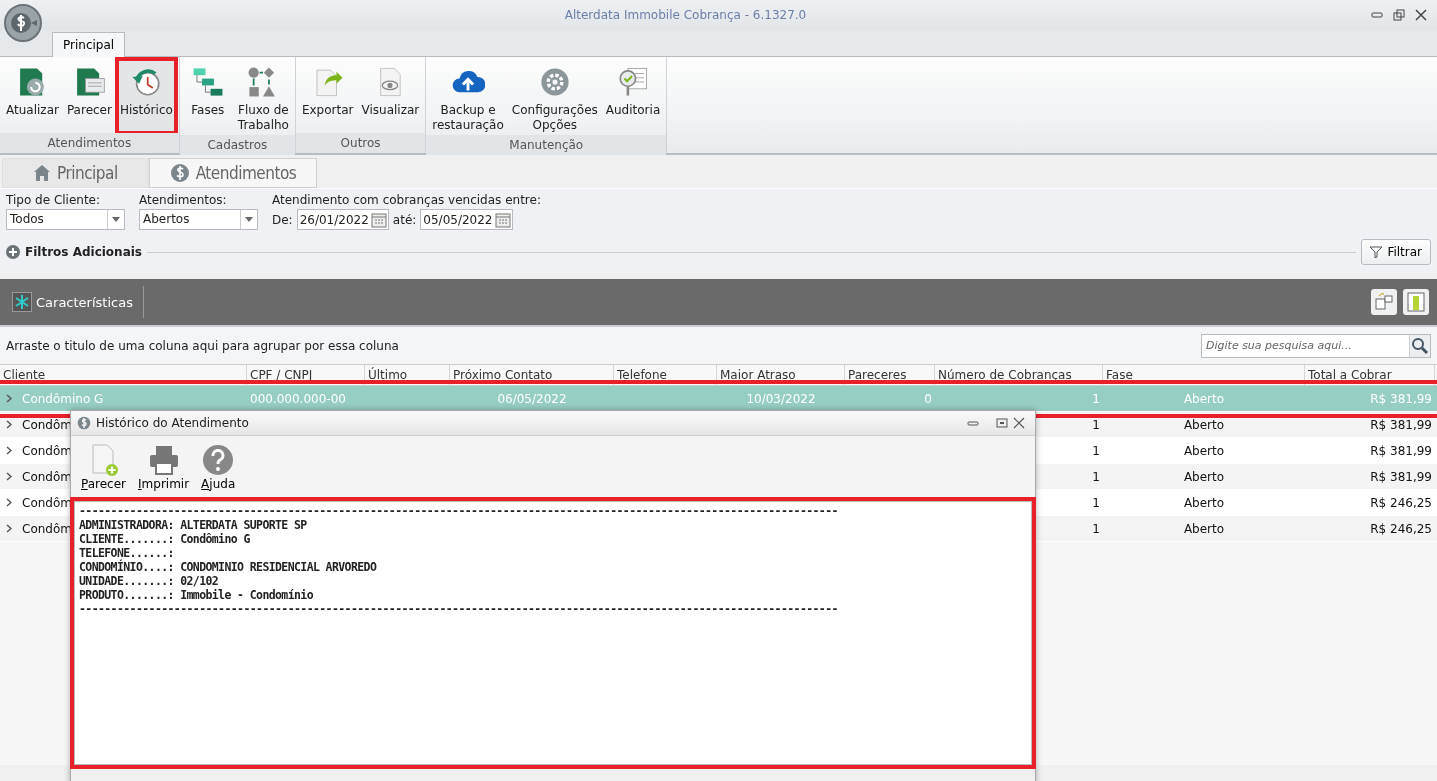 The height and width of the screenshot is (781, 1437). I want to click on field-label: Atendimentos:, so click(183, 200).